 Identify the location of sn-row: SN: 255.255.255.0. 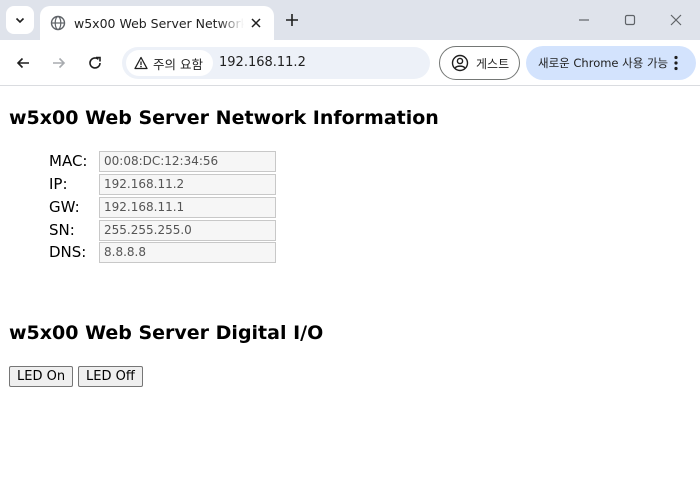
(164, 230).